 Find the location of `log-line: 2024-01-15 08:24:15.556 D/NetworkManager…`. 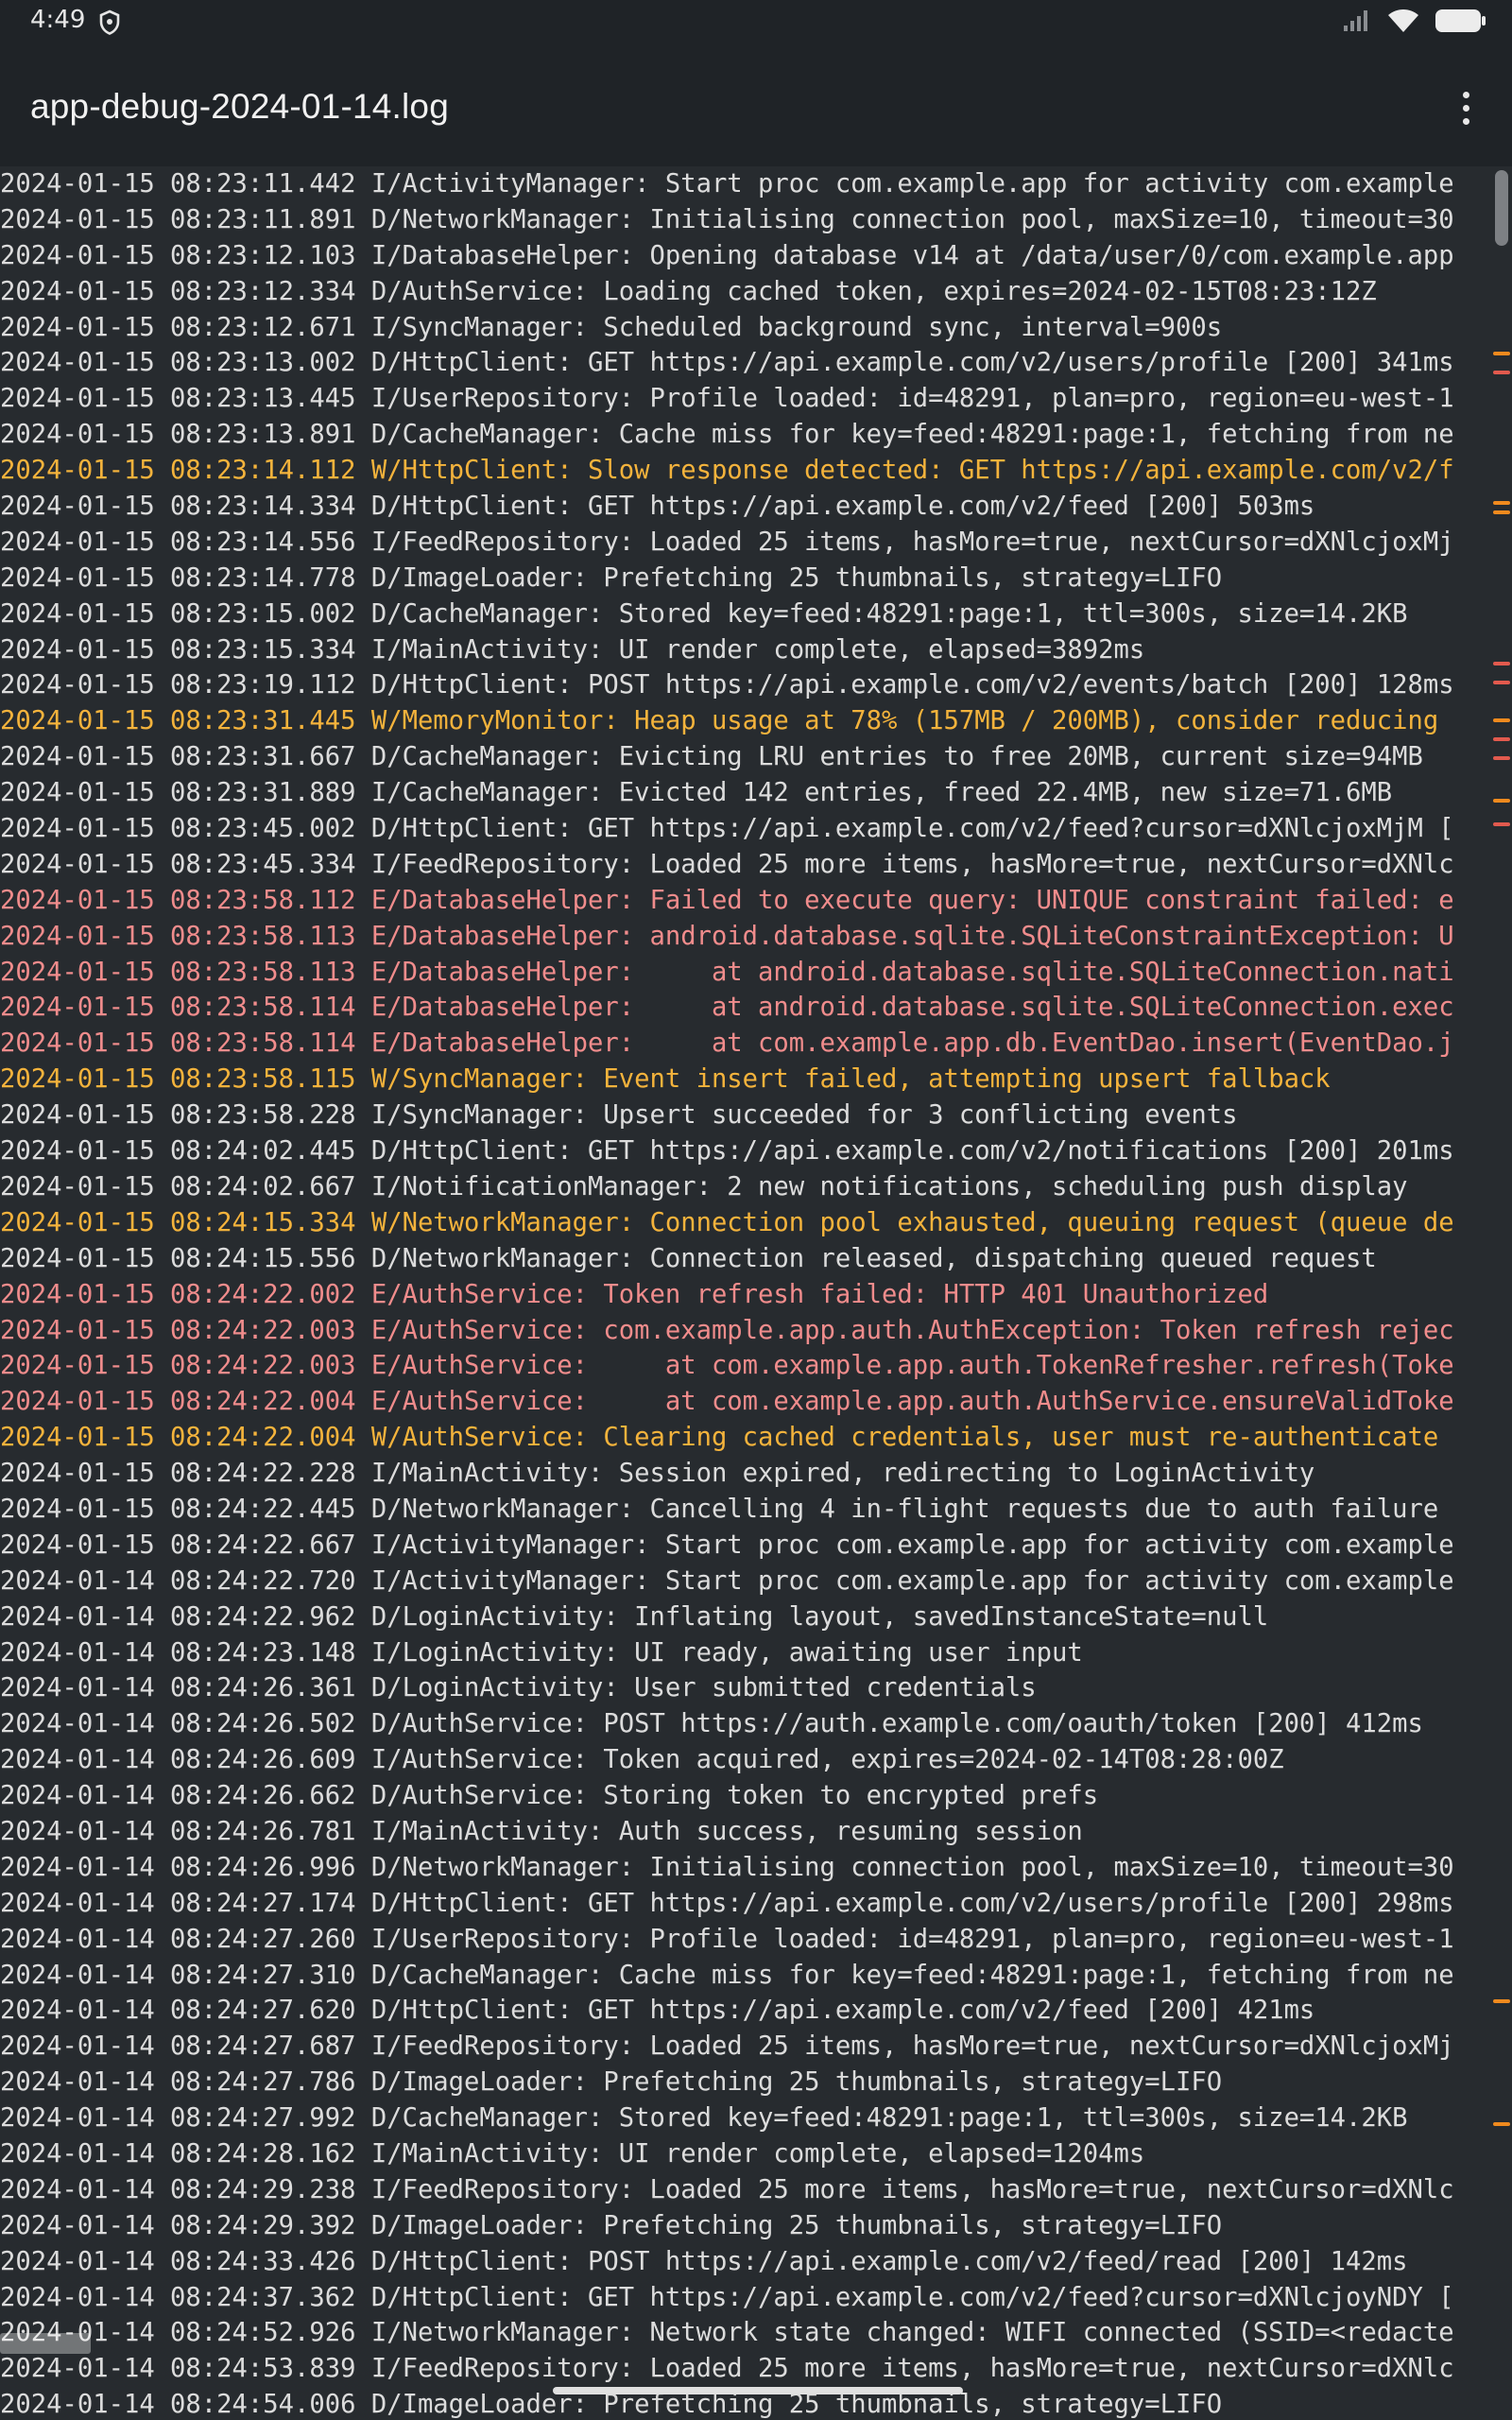

log-line: 2024-01-15 08:24:15.556 D/NetworkManager… is located at coordinates (688, 1258).